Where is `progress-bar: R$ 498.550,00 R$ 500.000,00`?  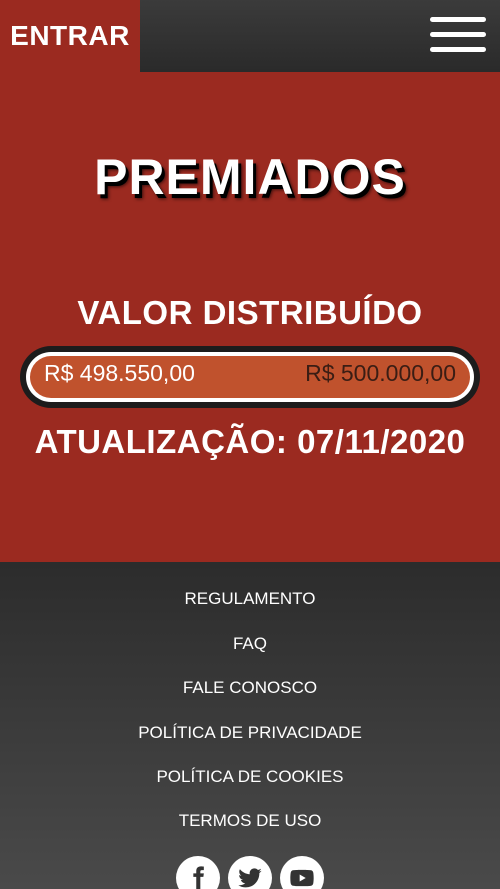 progress-bar: R$ 498.550,00 R$ 500.000,00 is located at coordinates (250, 377).